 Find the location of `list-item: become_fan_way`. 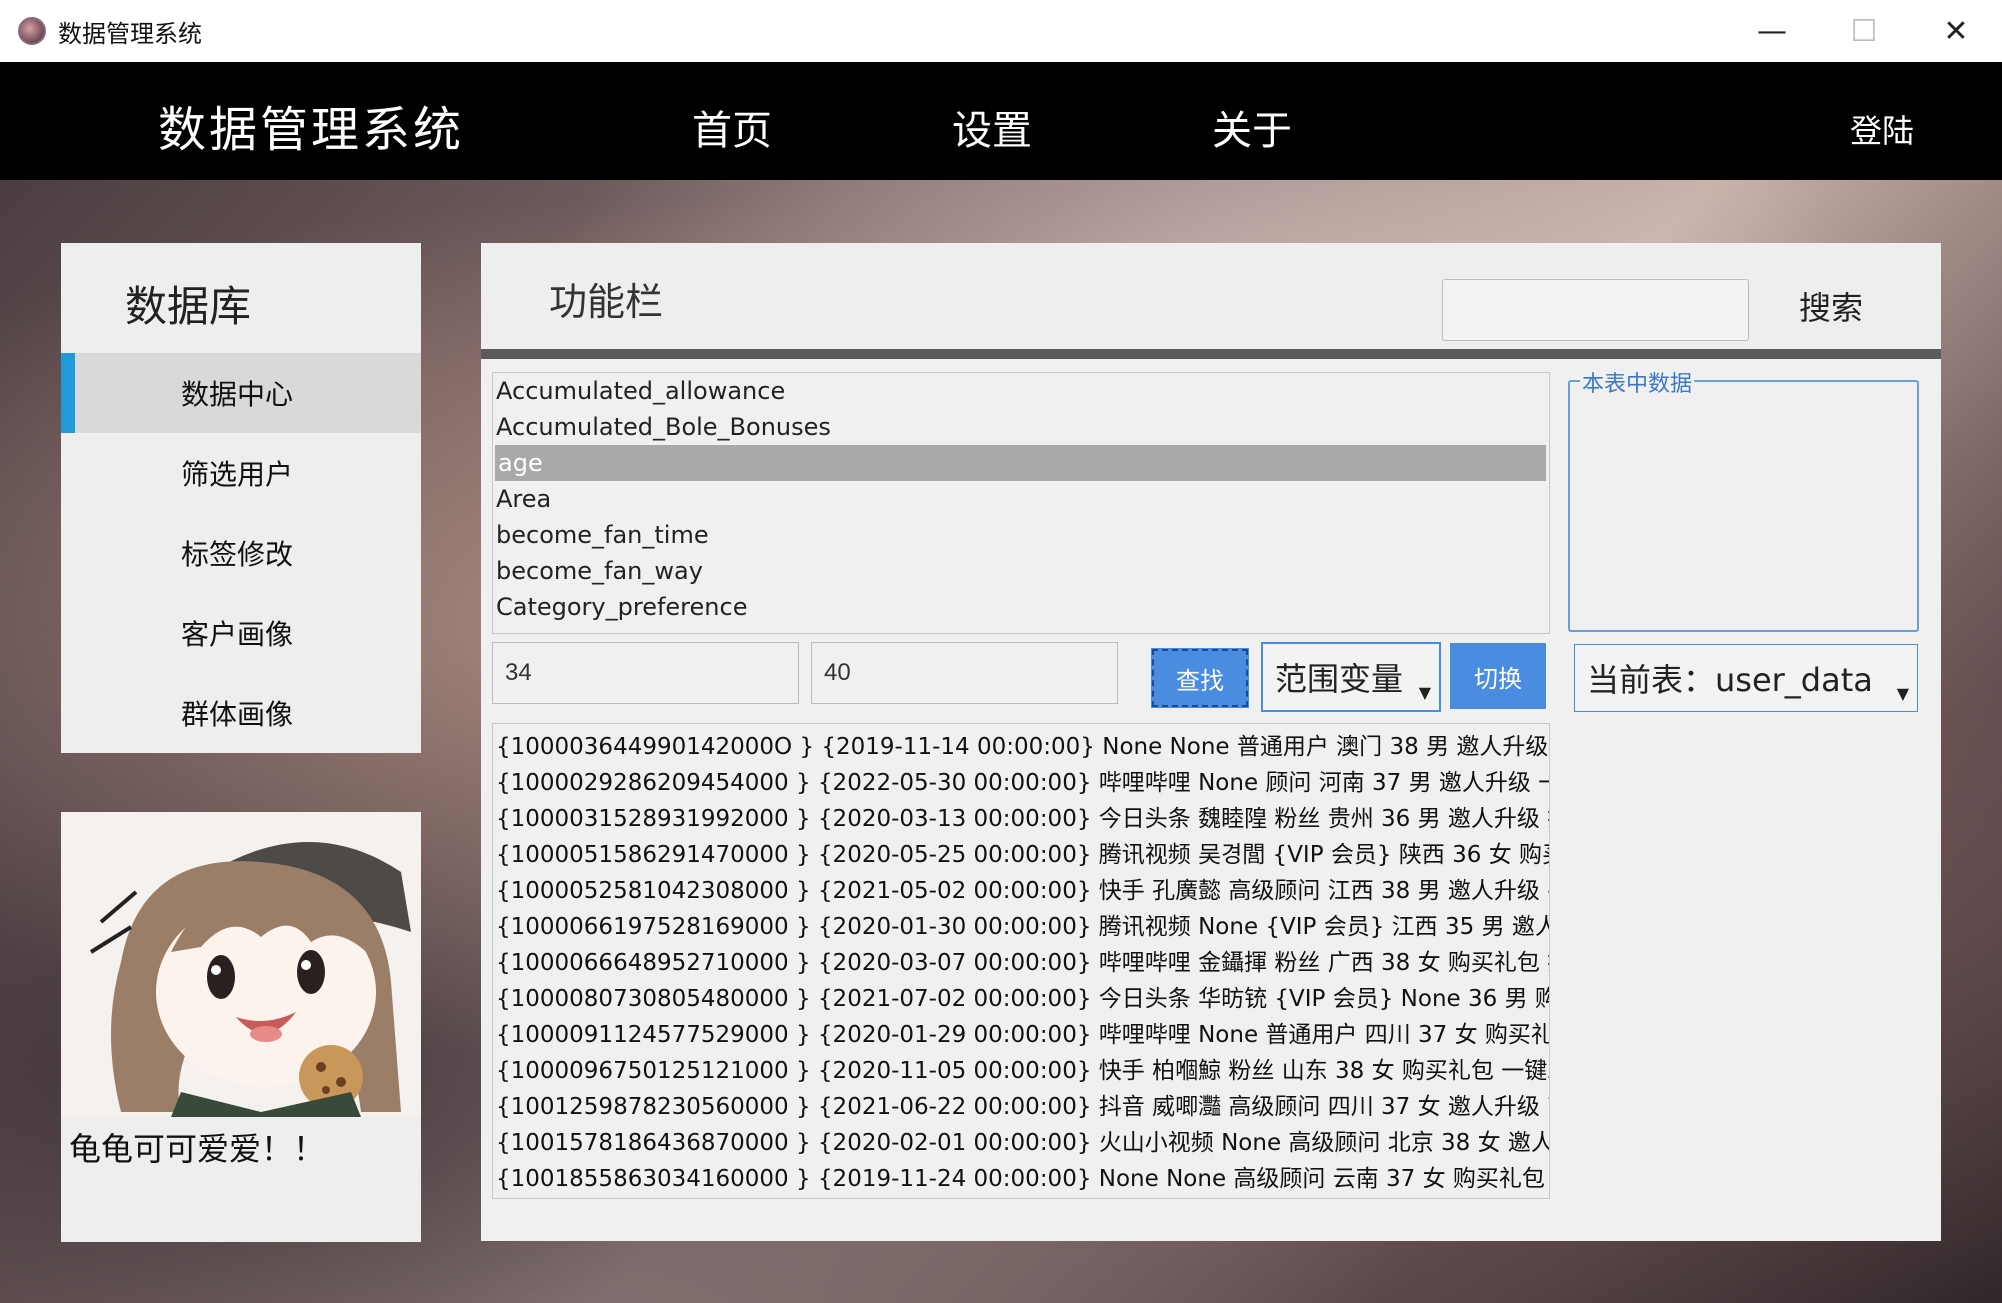

list-item: become_fan_way is located at coordinates (1021, 571).